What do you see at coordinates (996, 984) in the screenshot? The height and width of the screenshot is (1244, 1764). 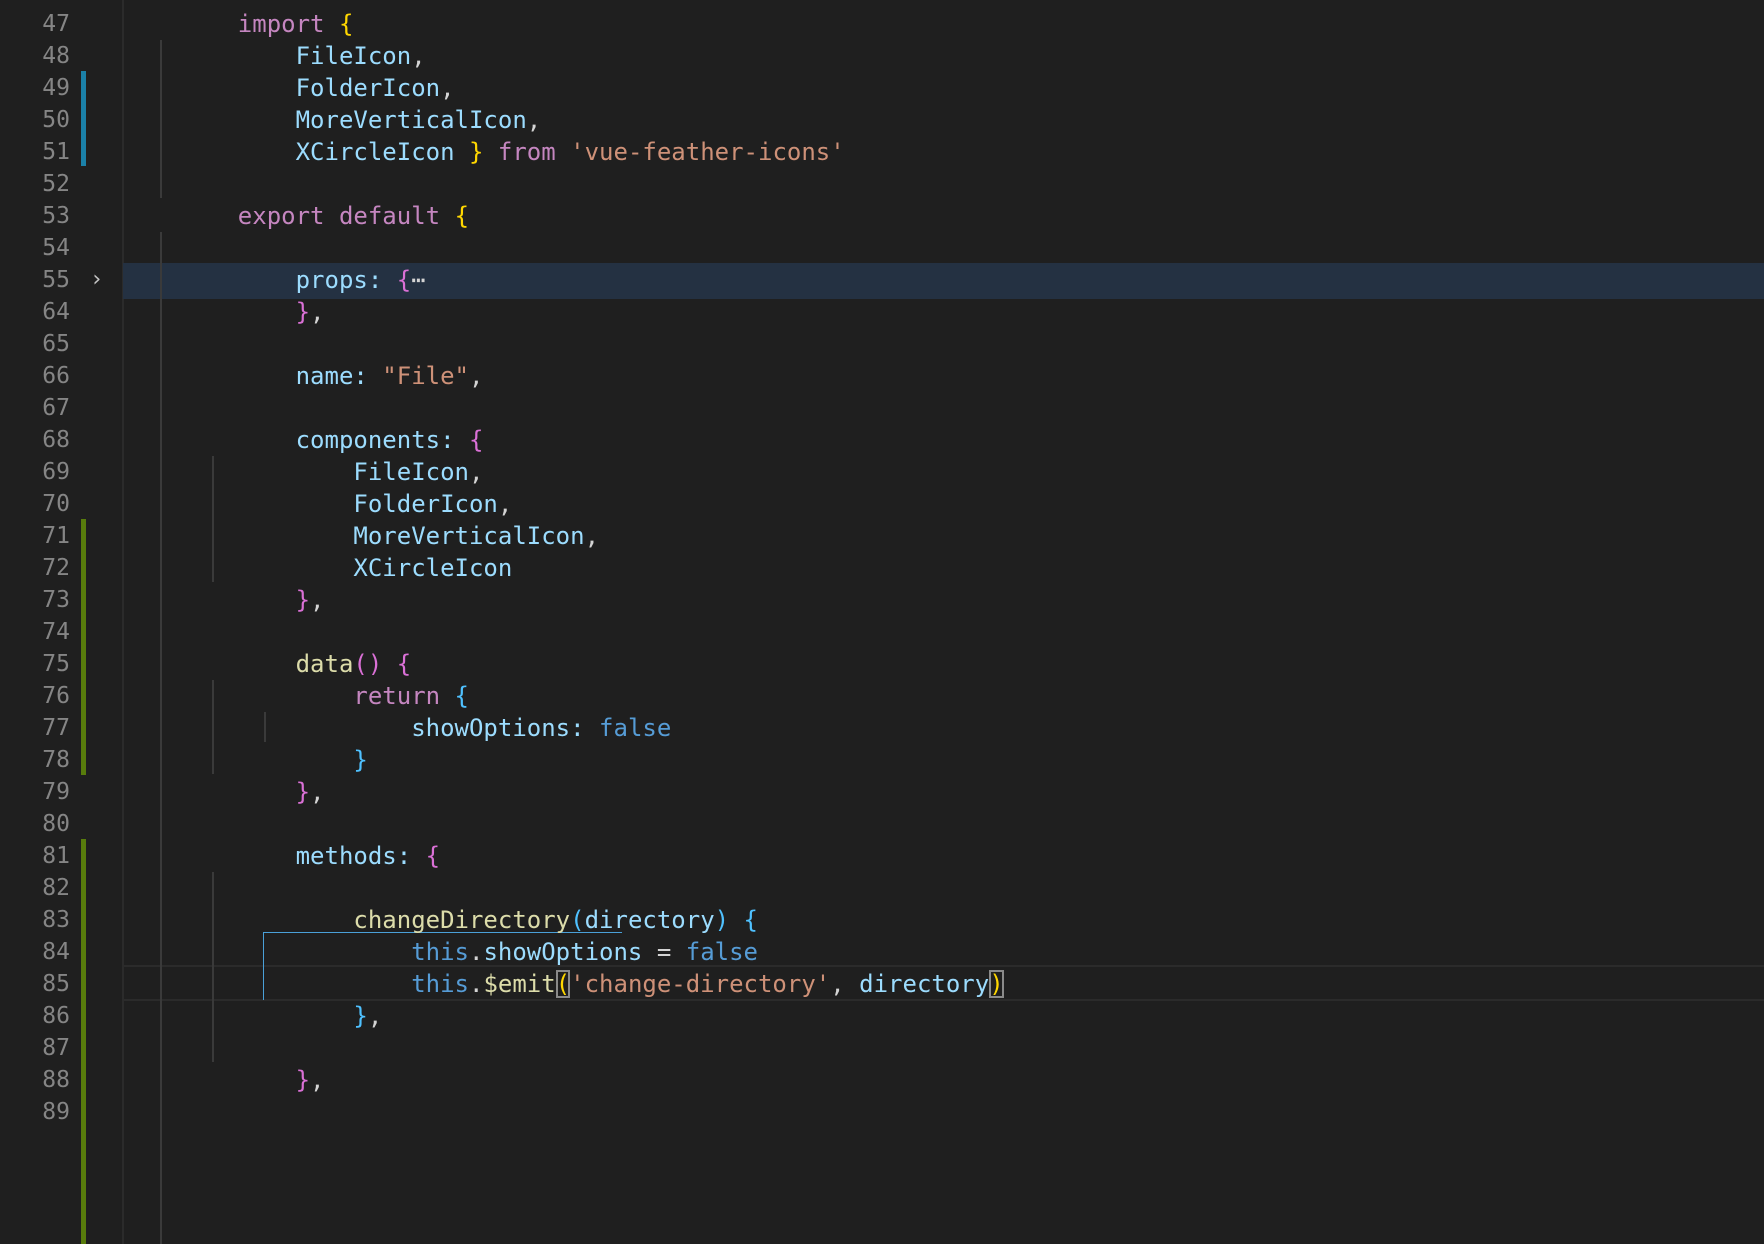 I see `code-token: )` at bounding box center [996, 984].